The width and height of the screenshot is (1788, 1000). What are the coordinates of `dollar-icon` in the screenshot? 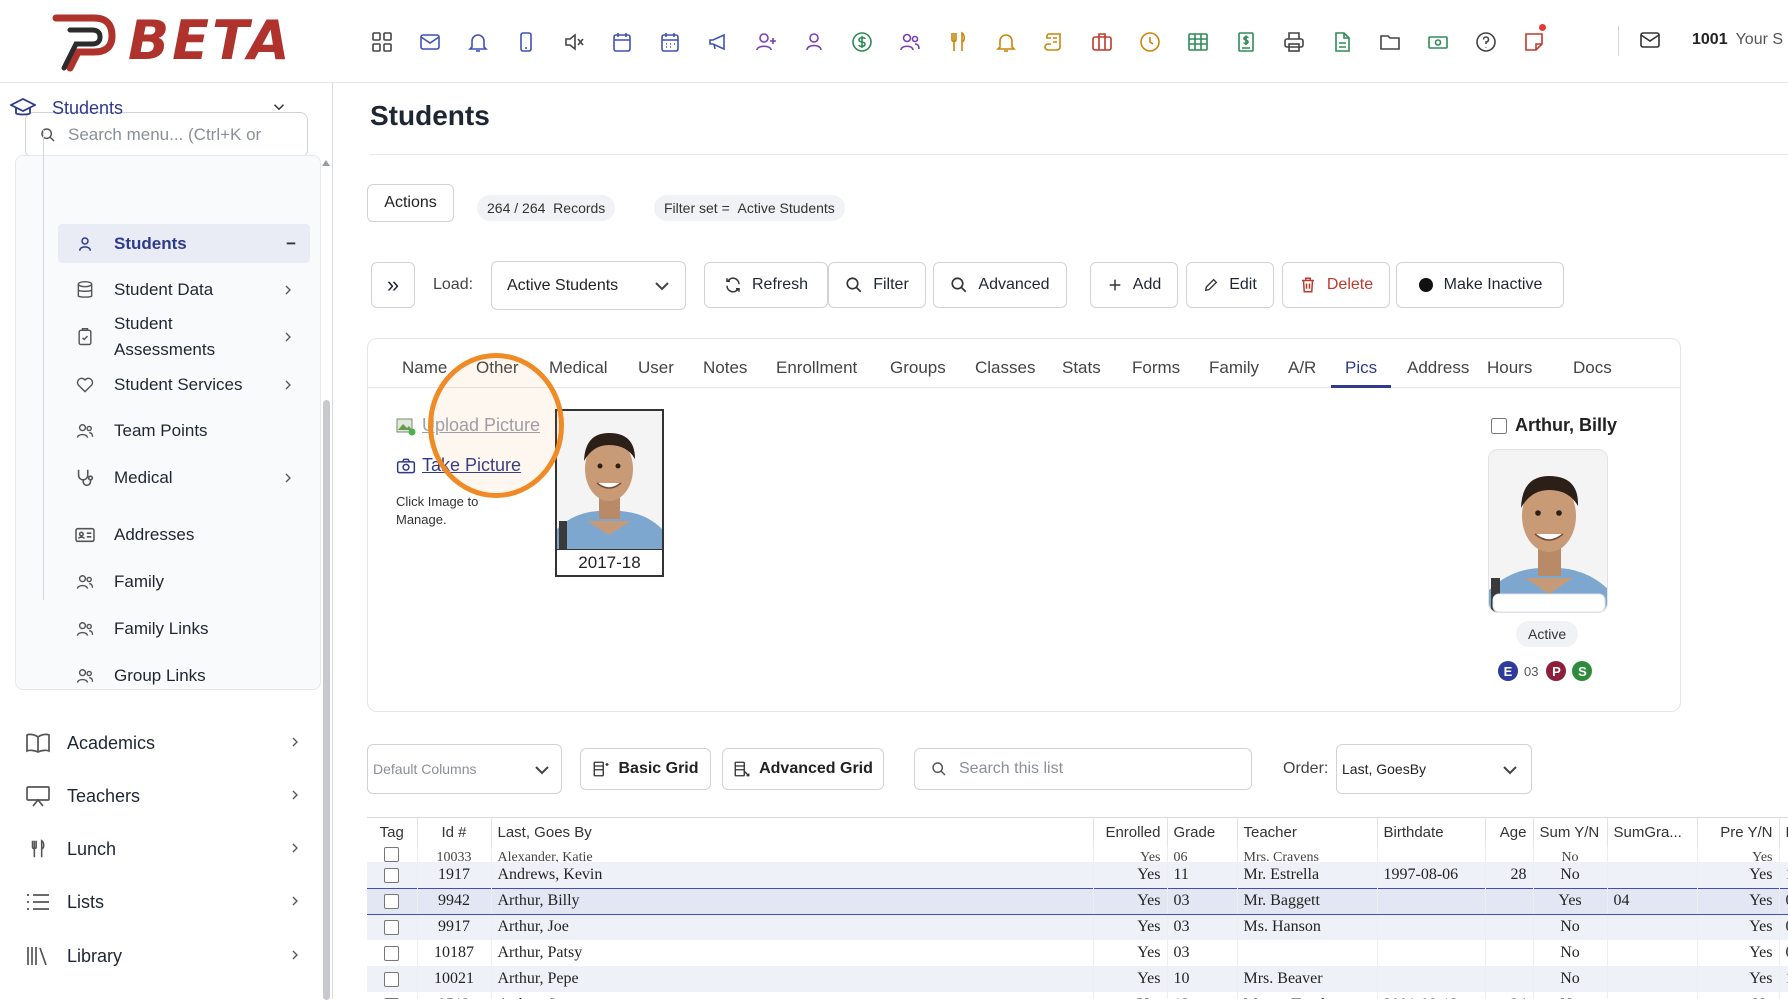 It's located at (862, 42).